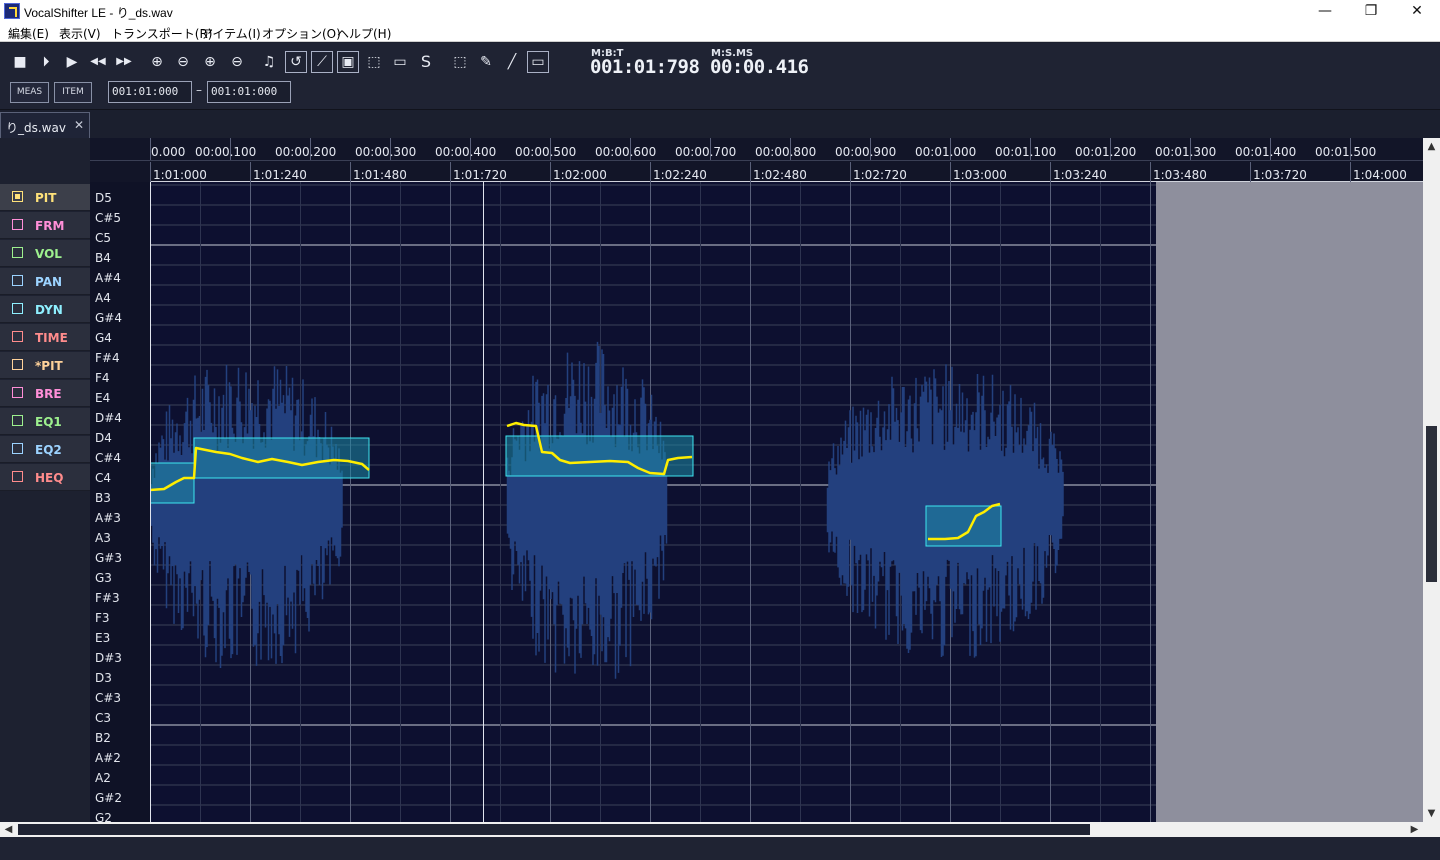  What do you see at coordinates (880, 175) in the screenshot?
I see `measure-label: 1:02:720` at bounding box center [880, 175].